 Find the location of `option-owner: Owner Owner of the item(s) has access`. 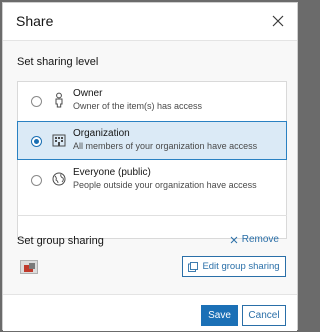

option-owner: Owner Owner of the item(s) has access is located at coordinates (152, 101).